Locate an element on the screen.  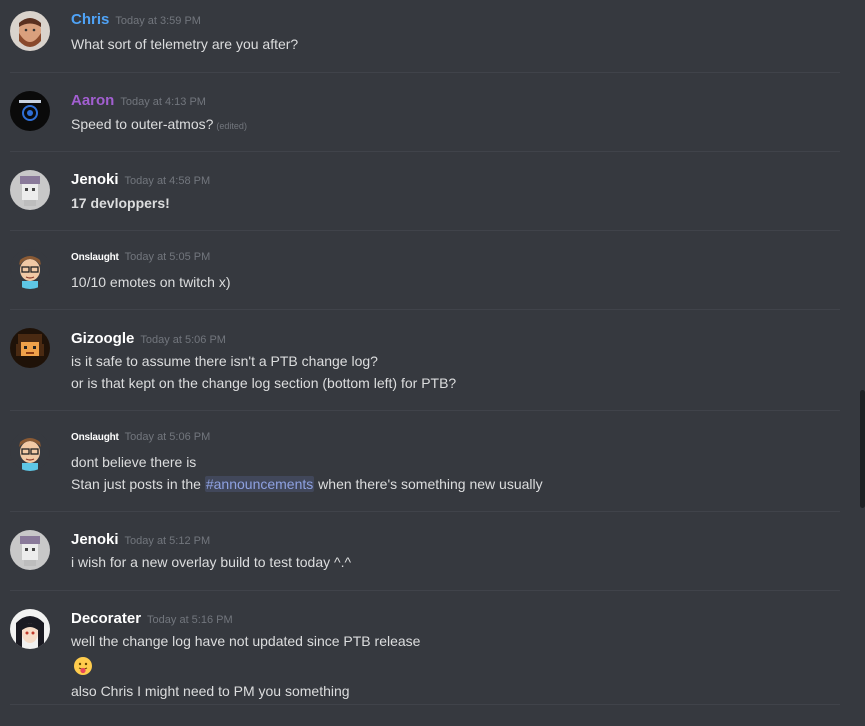
message-text: 17 devloppers! is located at coordinates (120, 203).